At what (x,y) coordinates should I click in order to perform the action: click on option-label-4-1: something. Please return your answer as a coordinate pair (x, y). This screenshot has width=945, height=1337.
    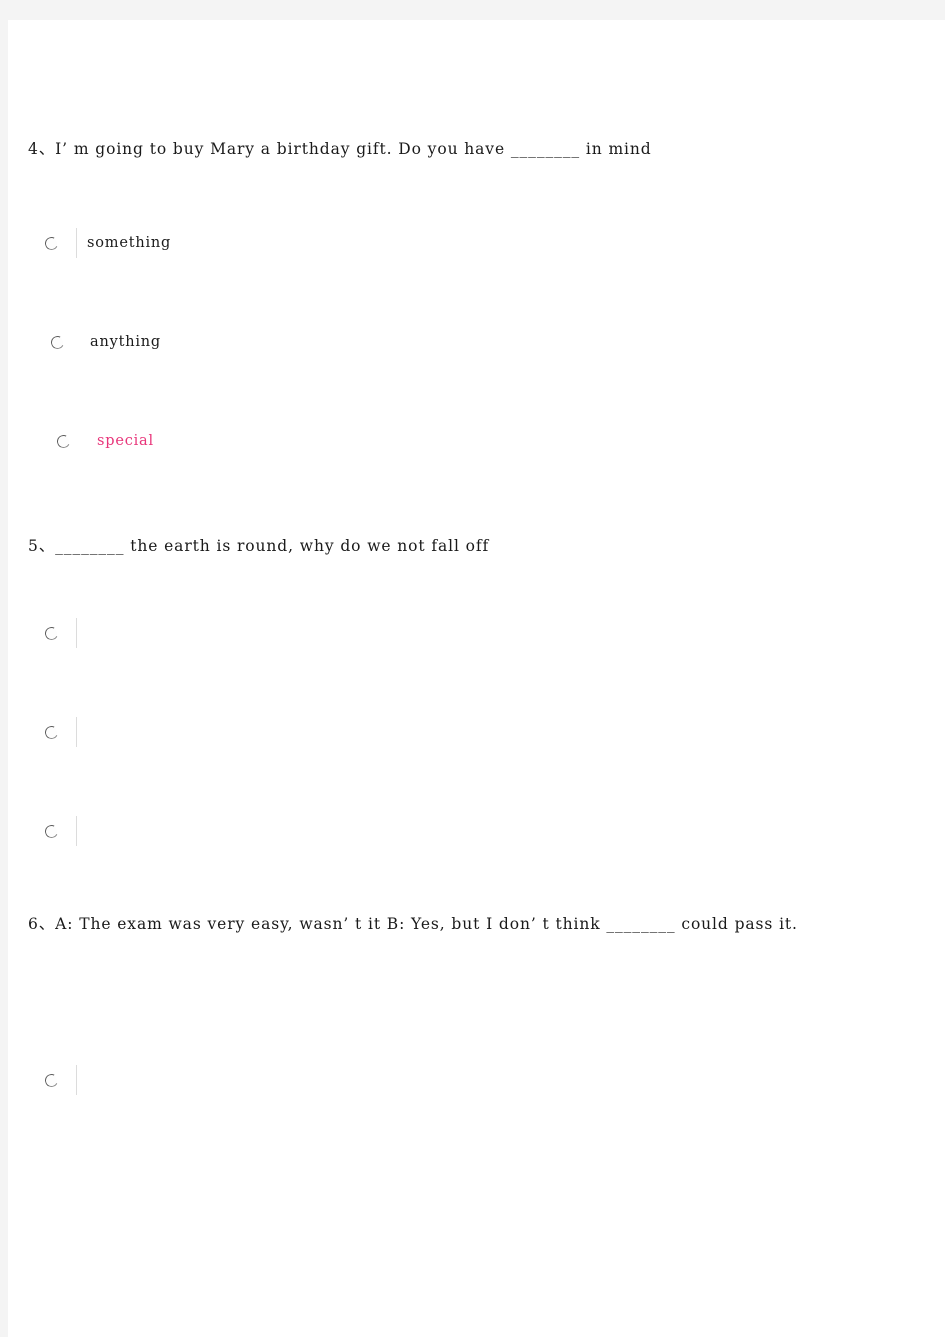
    Looking at the image, I should click on (129, 243).